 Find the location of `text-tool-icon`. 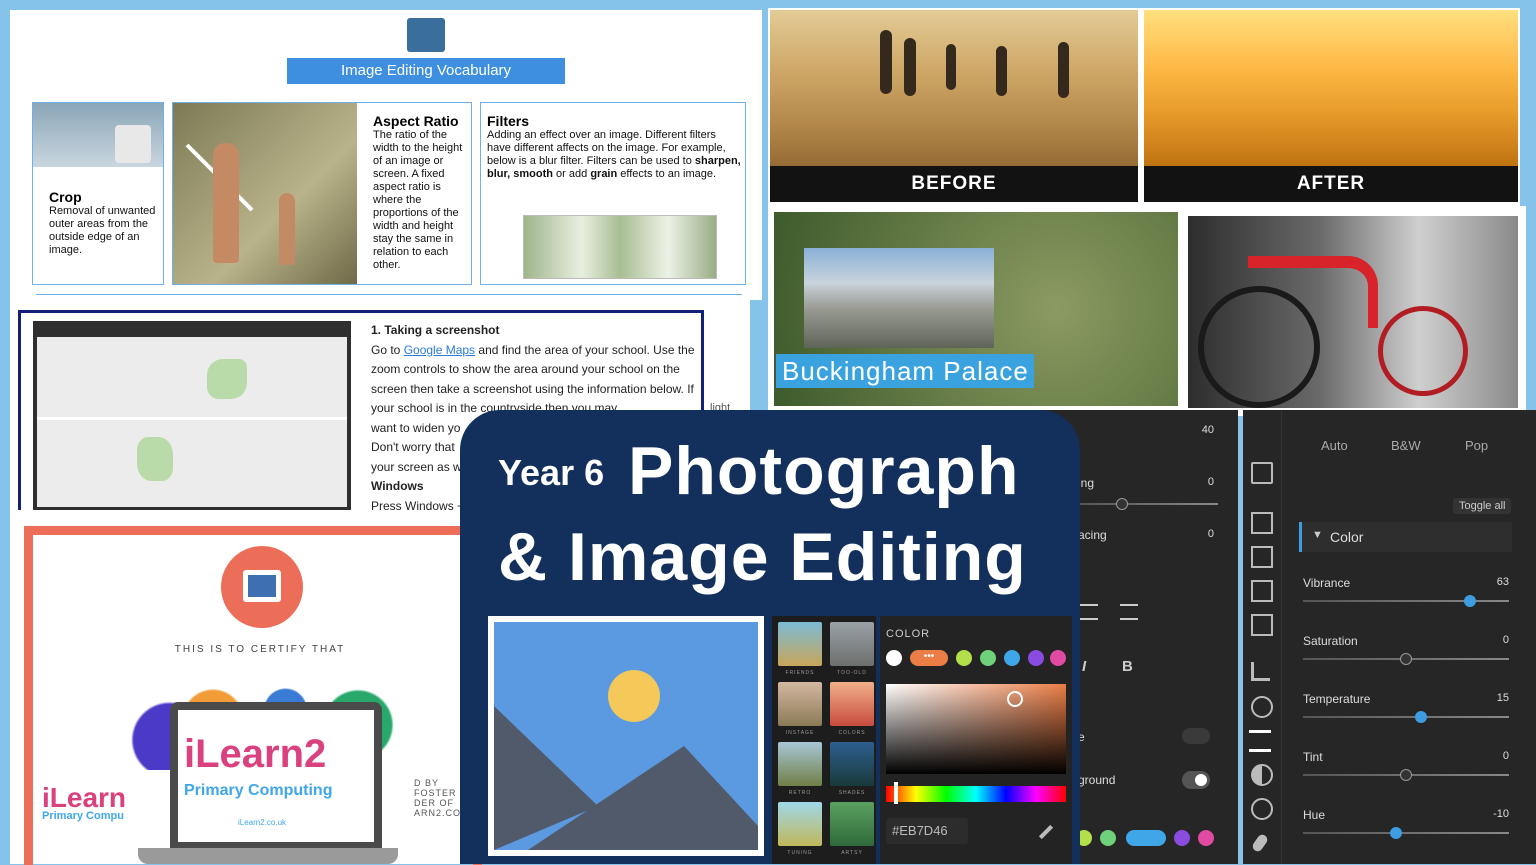

text-tool-icon is located at coordinates (1262, 557).